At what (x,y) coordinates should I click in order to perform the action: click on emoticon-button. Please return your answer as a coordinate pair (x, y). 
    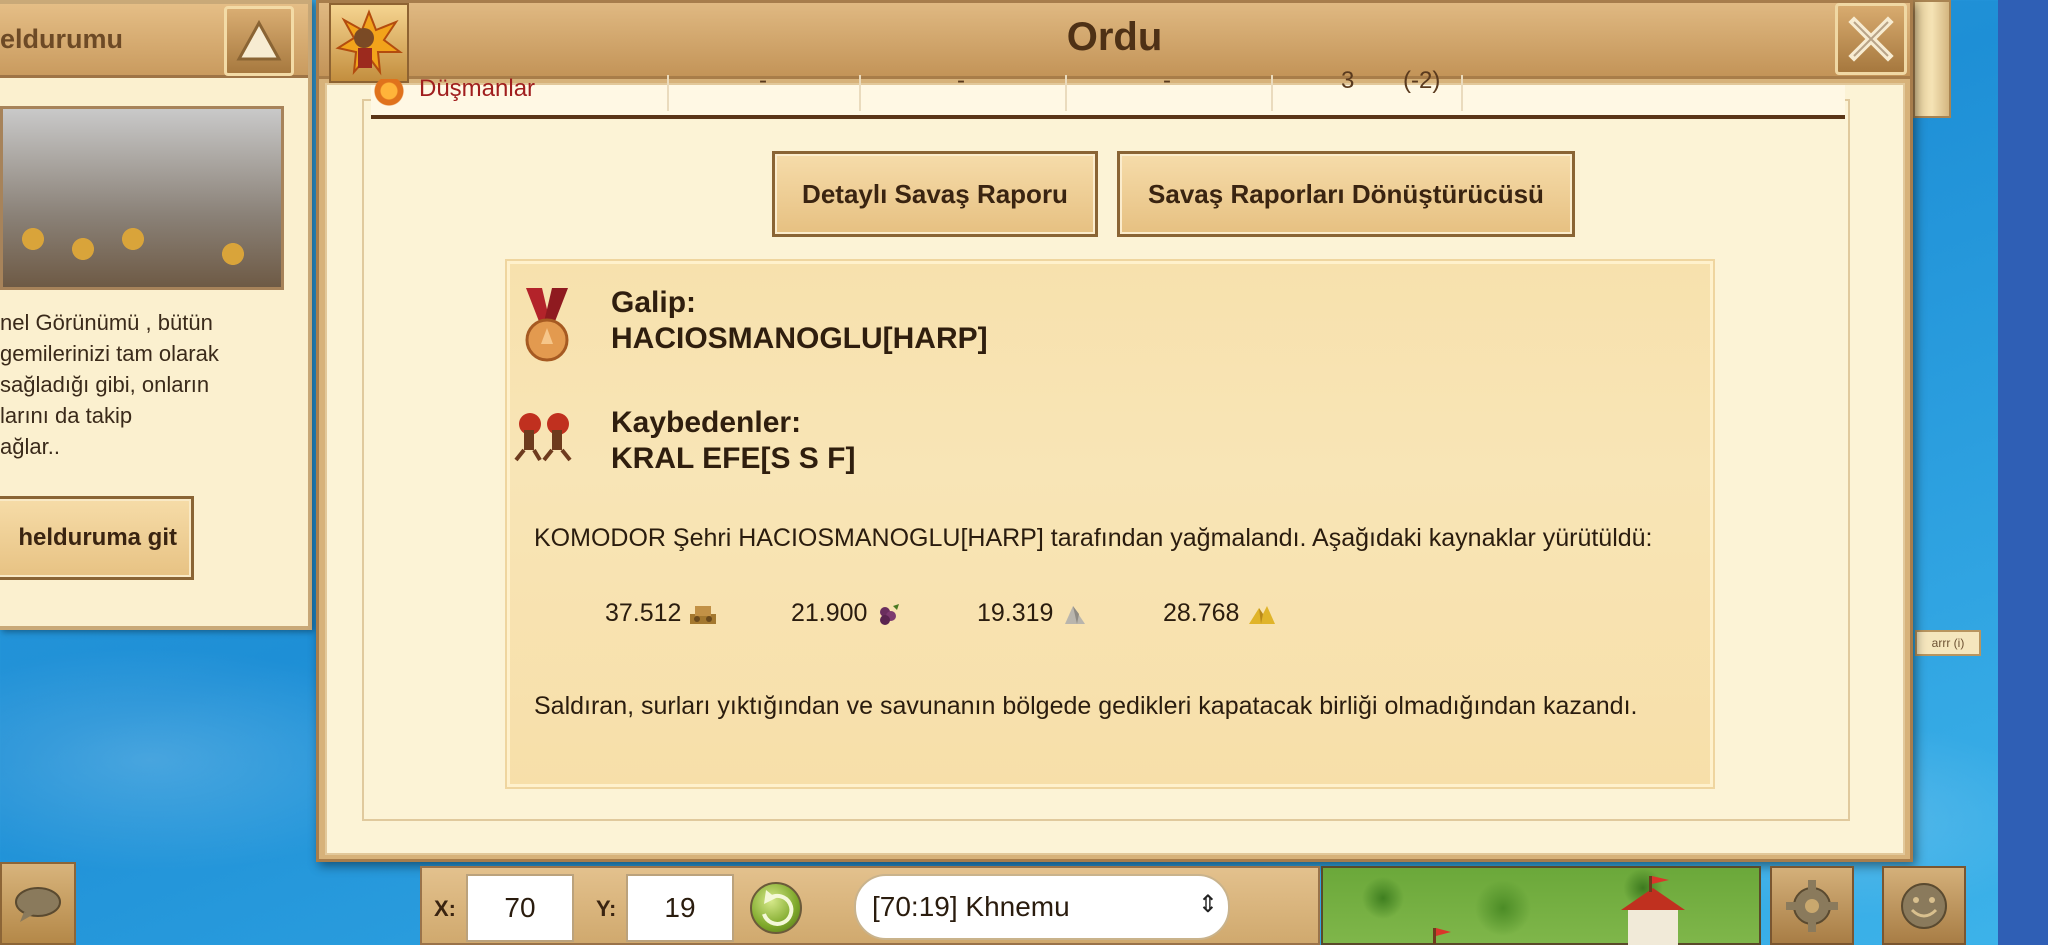
    Looking at the image, I should click on (1924, 905).